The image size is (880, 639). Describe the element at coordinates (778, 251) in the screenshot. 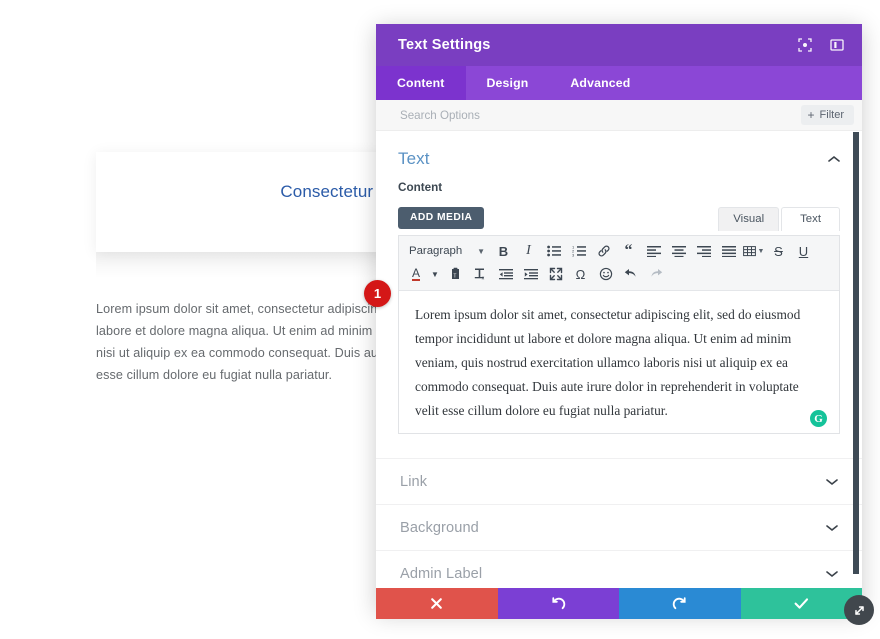

I see `strikethrough-icon: S` at that location.